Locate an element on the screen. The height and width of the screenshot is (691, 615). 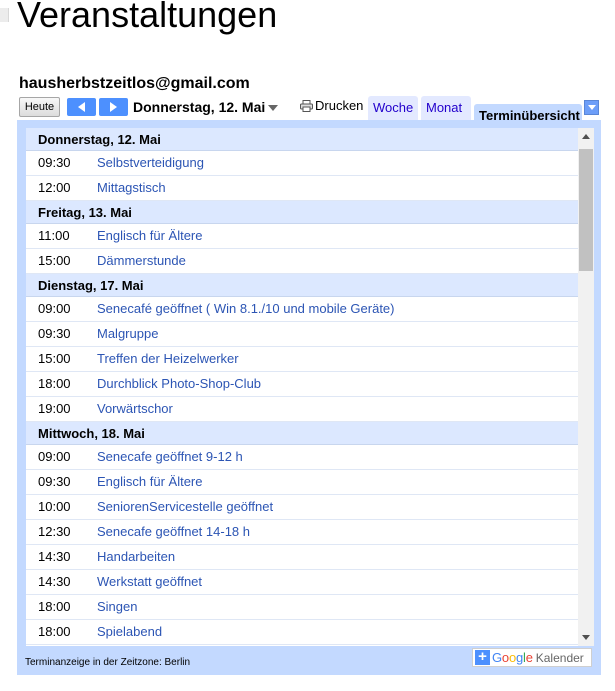
event-title-link: Senecafe geöffnet 14-18 h is located at coordinates (173, 532).